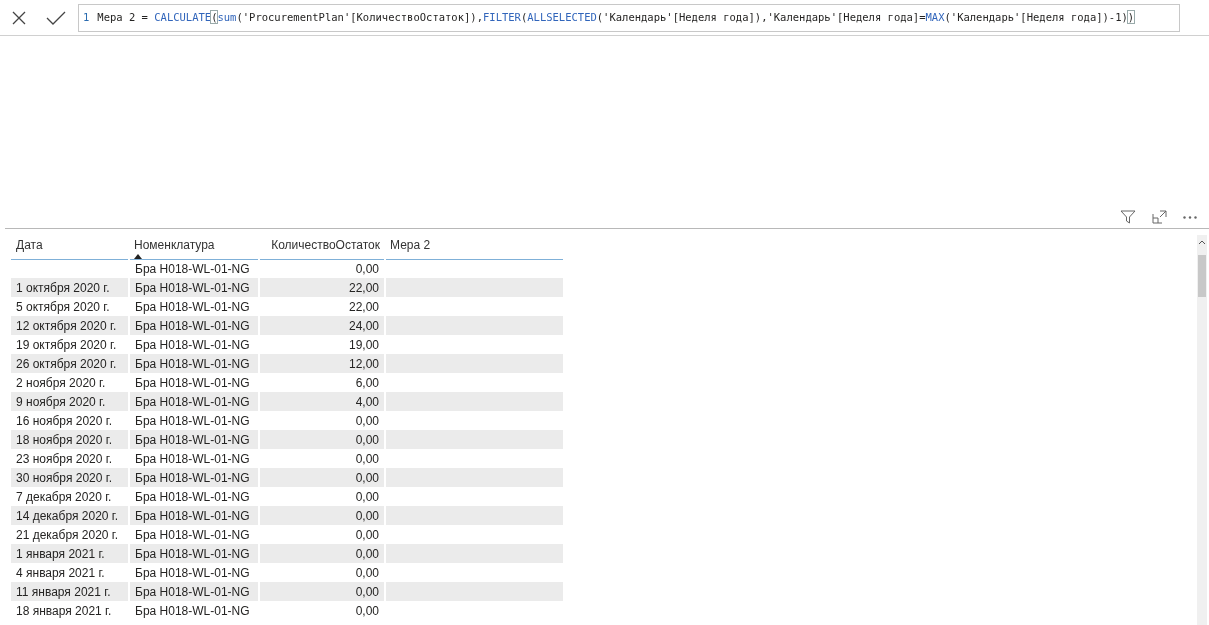 The width and height of the screenshot is (1209, 625). What do you see at coordinates (1202, 242) in the screenshot?
I see `scroll-up-icon` at bounding box center [1202, 242].